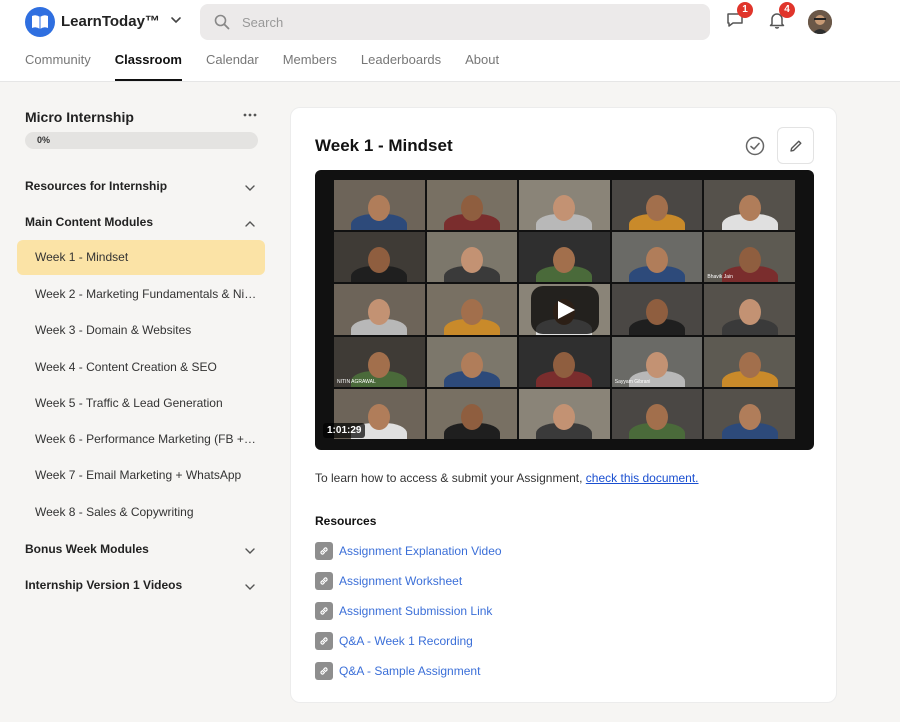  I want to click on tab-community: Community, so click(58, 67).